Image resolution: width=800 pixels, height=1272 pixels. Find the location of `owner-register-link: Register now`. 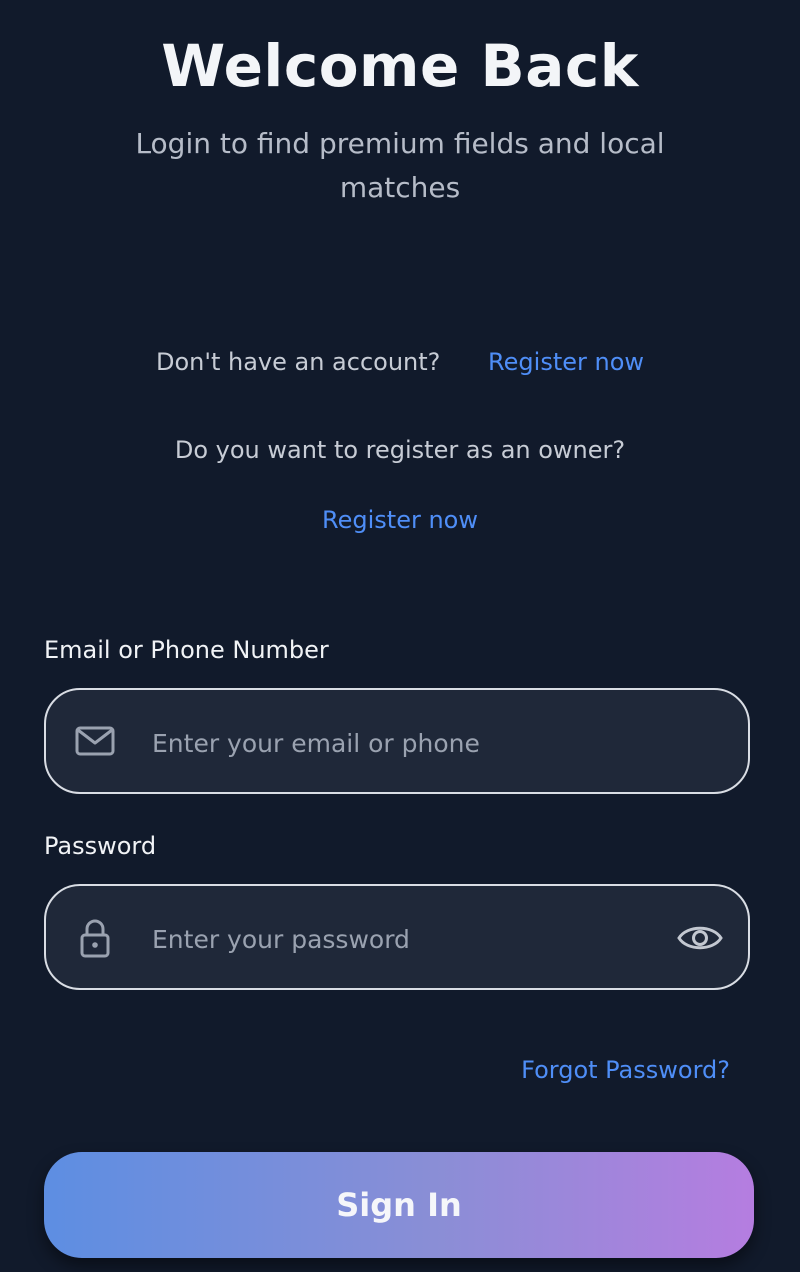

owner-register-link: Register now is located at coordinates (400, 520).